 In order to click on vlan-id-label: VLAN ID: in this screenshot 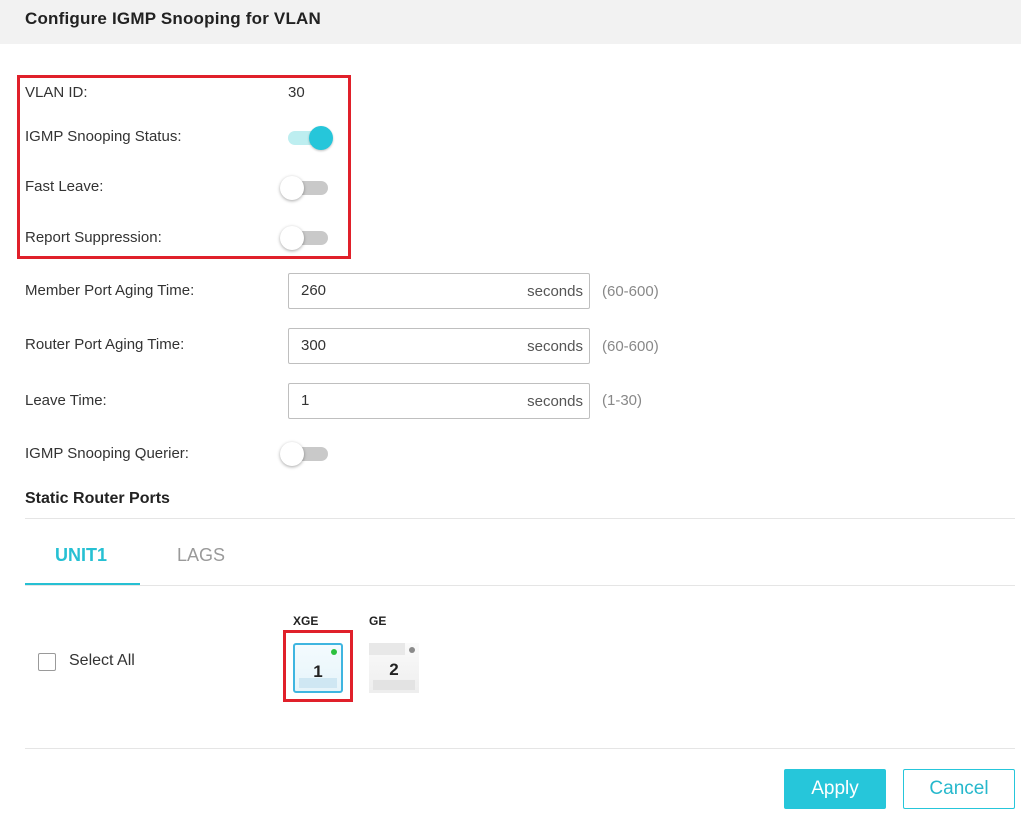, I will do `click(56, 92)`.